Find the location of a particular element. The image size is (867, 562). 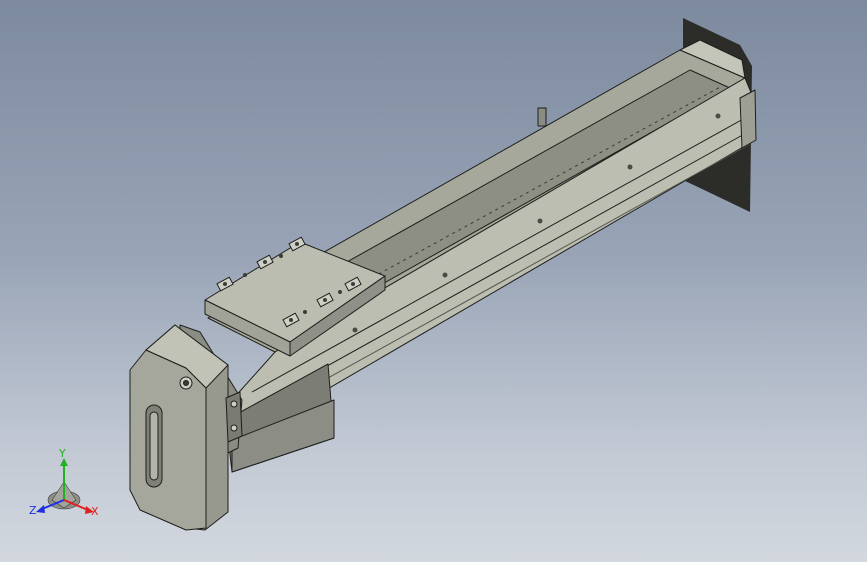

sensor-post is located at coordinates (542, 117).